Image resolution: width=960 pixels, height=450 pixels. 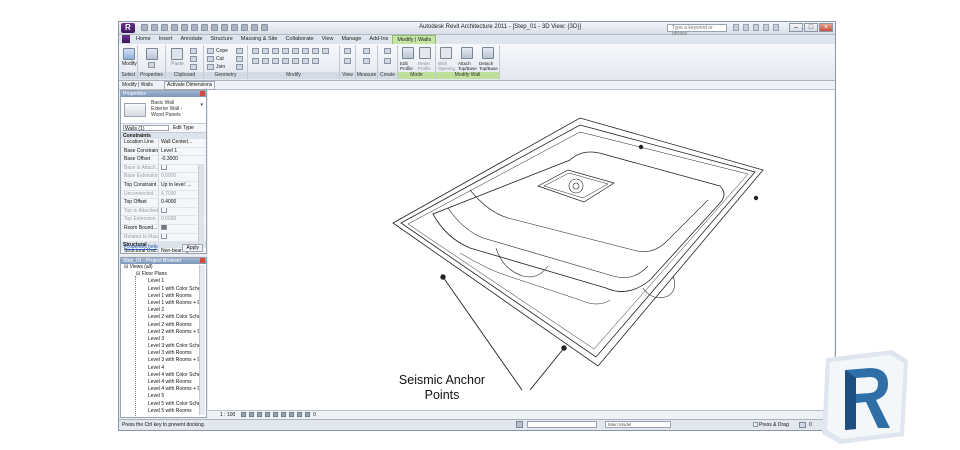 I want to click on property-value: 0.0000, so click(x=177, y=220).